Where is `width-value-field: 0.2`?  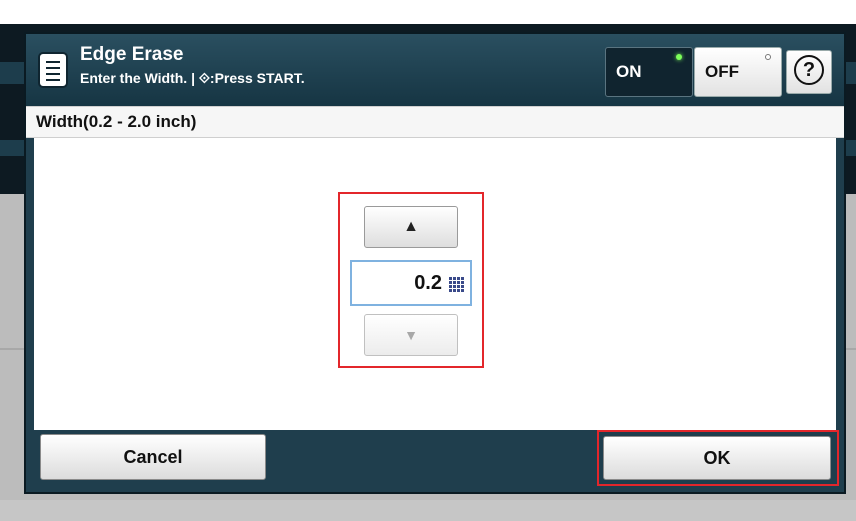
width-value-field: 0.2 is located at coordinates (411, 283).